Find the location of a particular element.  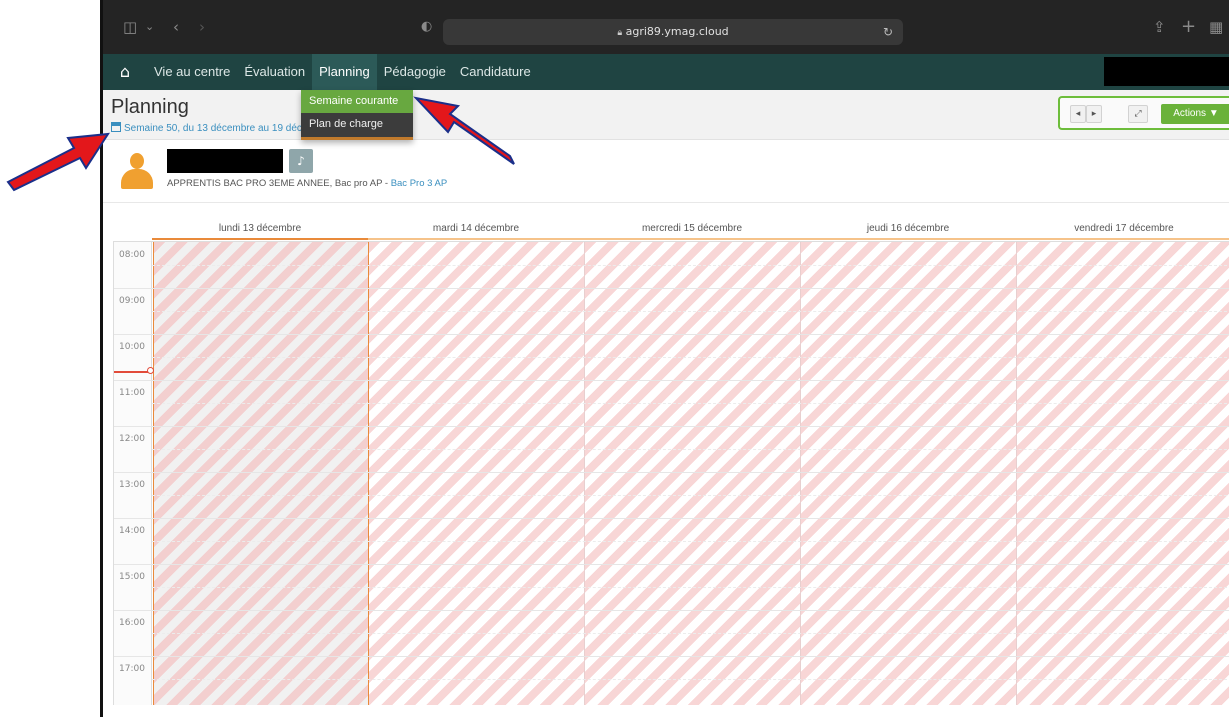

day-header-vendredi: vendredi 17 décembre is located at coordinates (1122, 229).